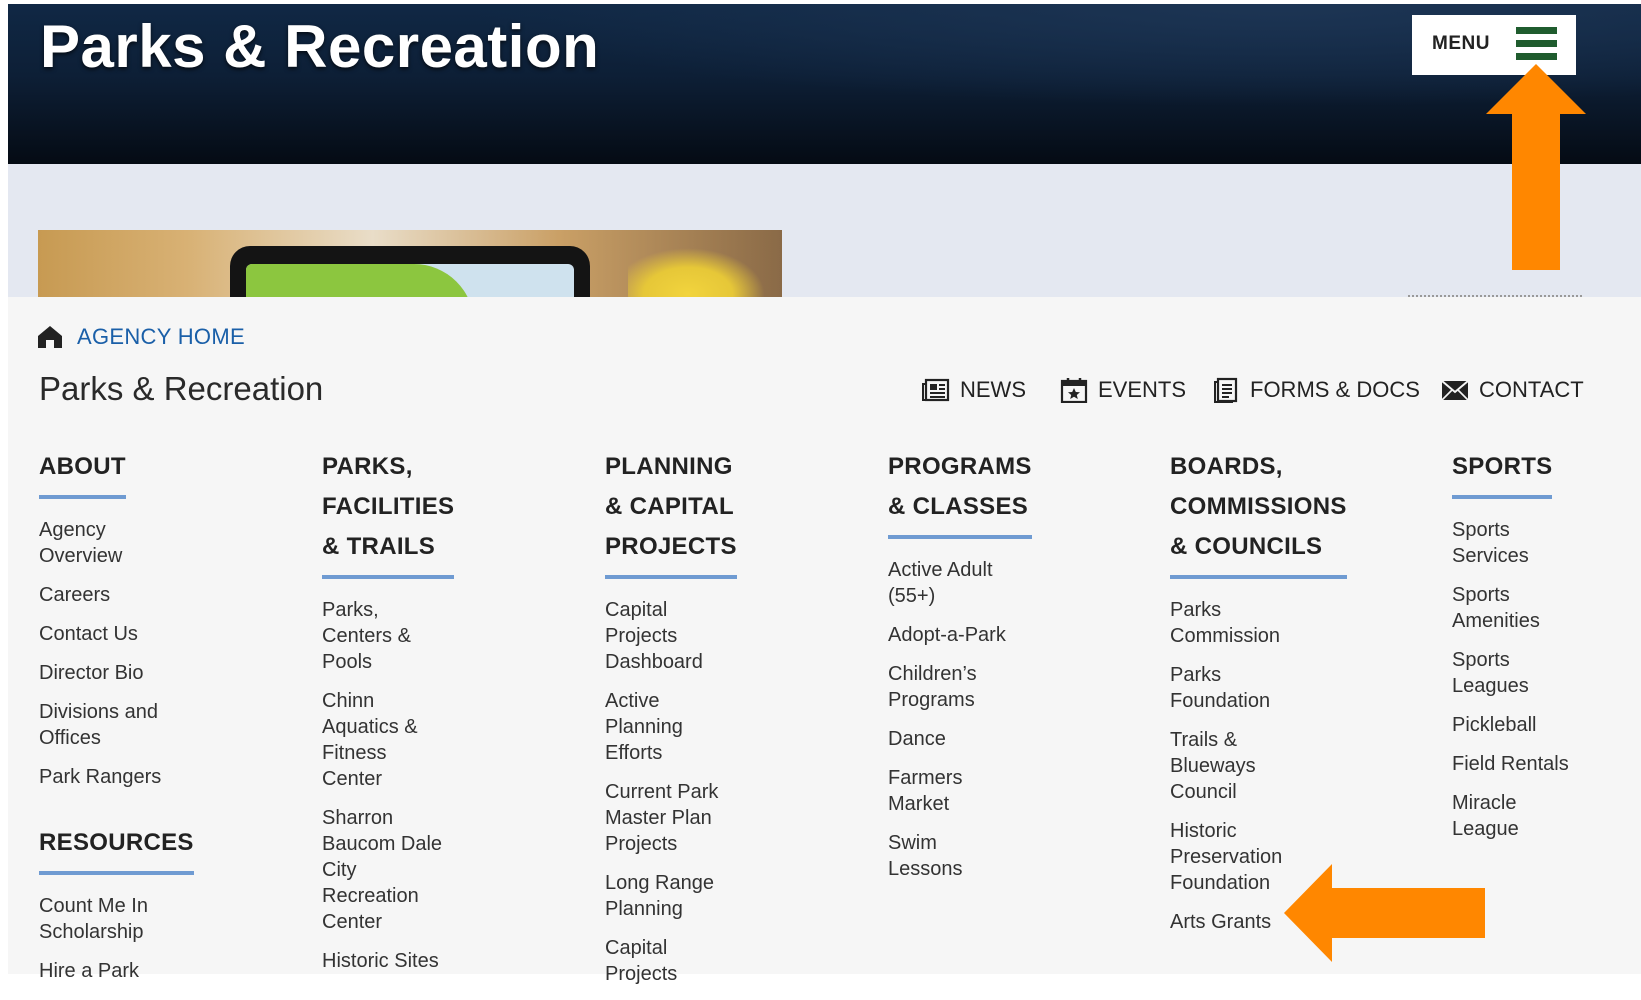 The width and height of the screenshot is (1641, 1000). What do you see at coordinates (116, 777) in the screenshot?
I see `list-item: Park Rangers` at bounding box center [116, 777].